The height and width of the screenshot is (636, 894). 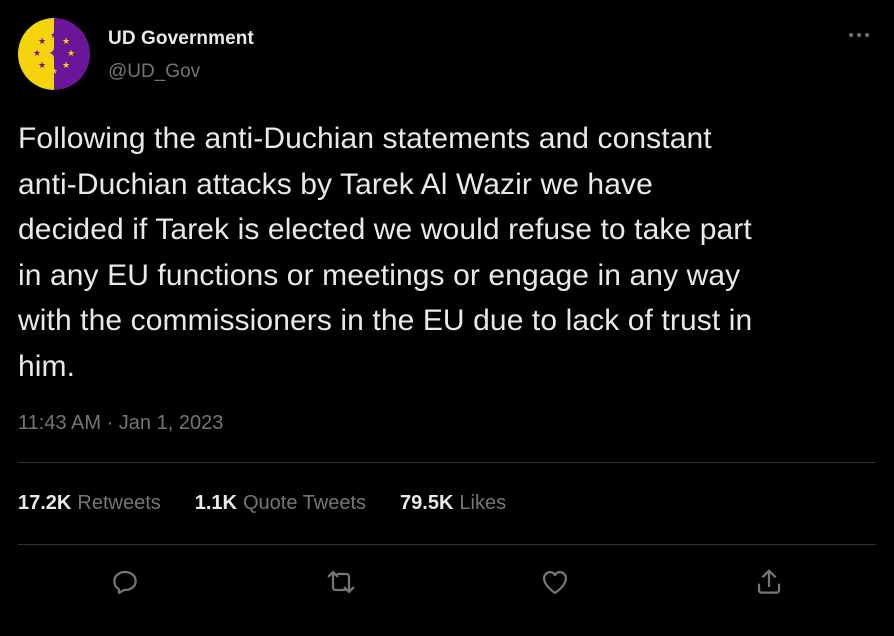 I want to click on retweet-icon, so click(x=341, y=582).